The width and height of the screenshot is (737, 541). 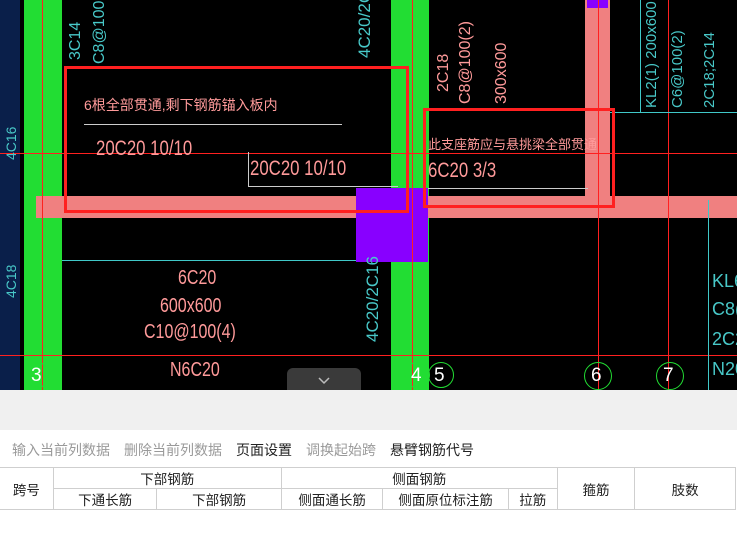 What do you see at coordinates (75, 40) in the screenshot?
I see `label-3c14: 3C14` at bounding box center [75, 40].